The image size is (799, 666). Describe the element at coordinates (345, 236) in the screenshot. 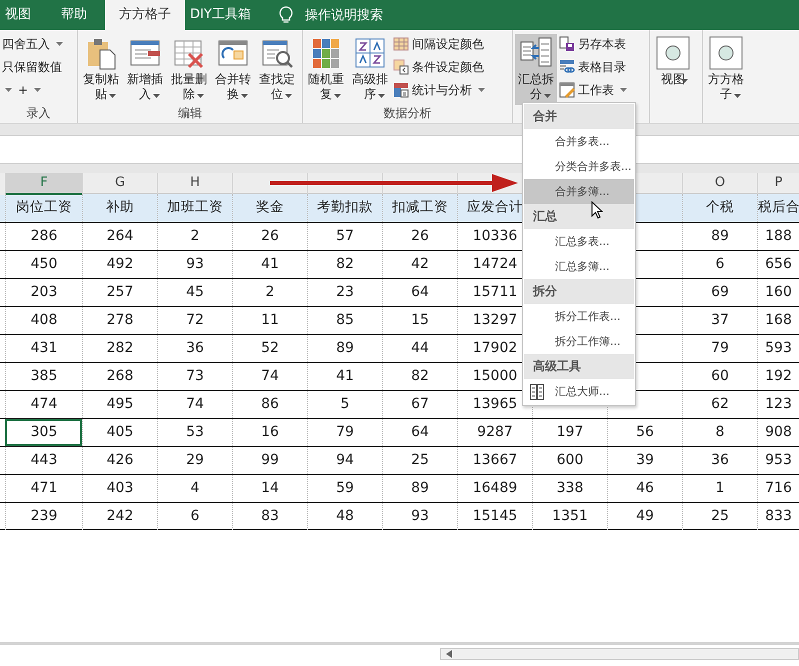

I see `table-cell: 57` at that location.